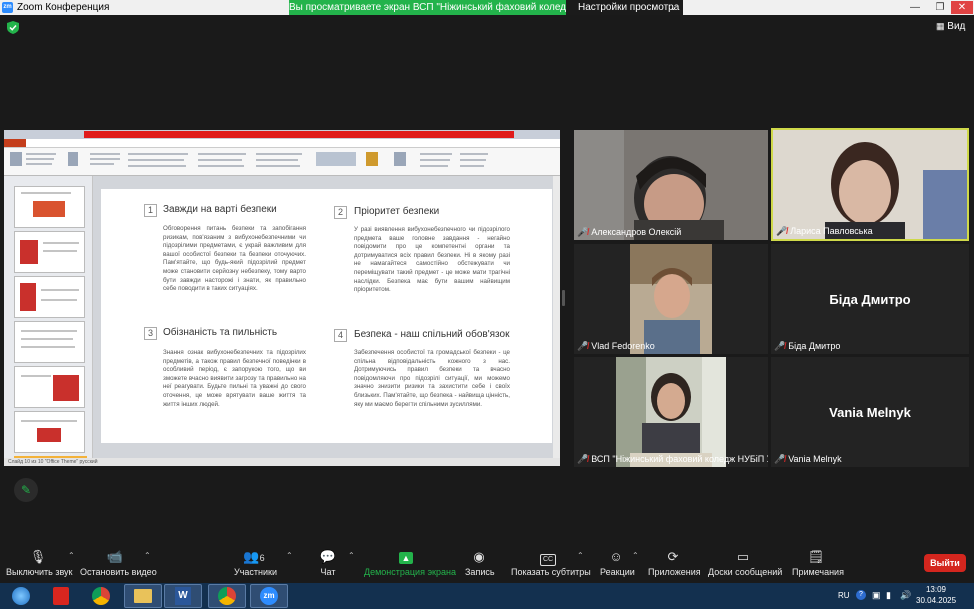 The width and height of the screenshot is (974, 609). I want to click on apps-label: Приложения, so click(674, 572).